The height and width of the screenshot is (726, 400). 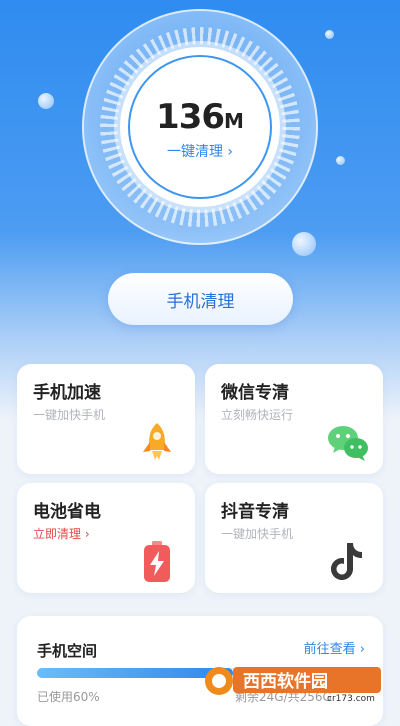 I want to click on card-wechat-clean: 微信专清 立刻畅快运行, so click(x=294, y=419).